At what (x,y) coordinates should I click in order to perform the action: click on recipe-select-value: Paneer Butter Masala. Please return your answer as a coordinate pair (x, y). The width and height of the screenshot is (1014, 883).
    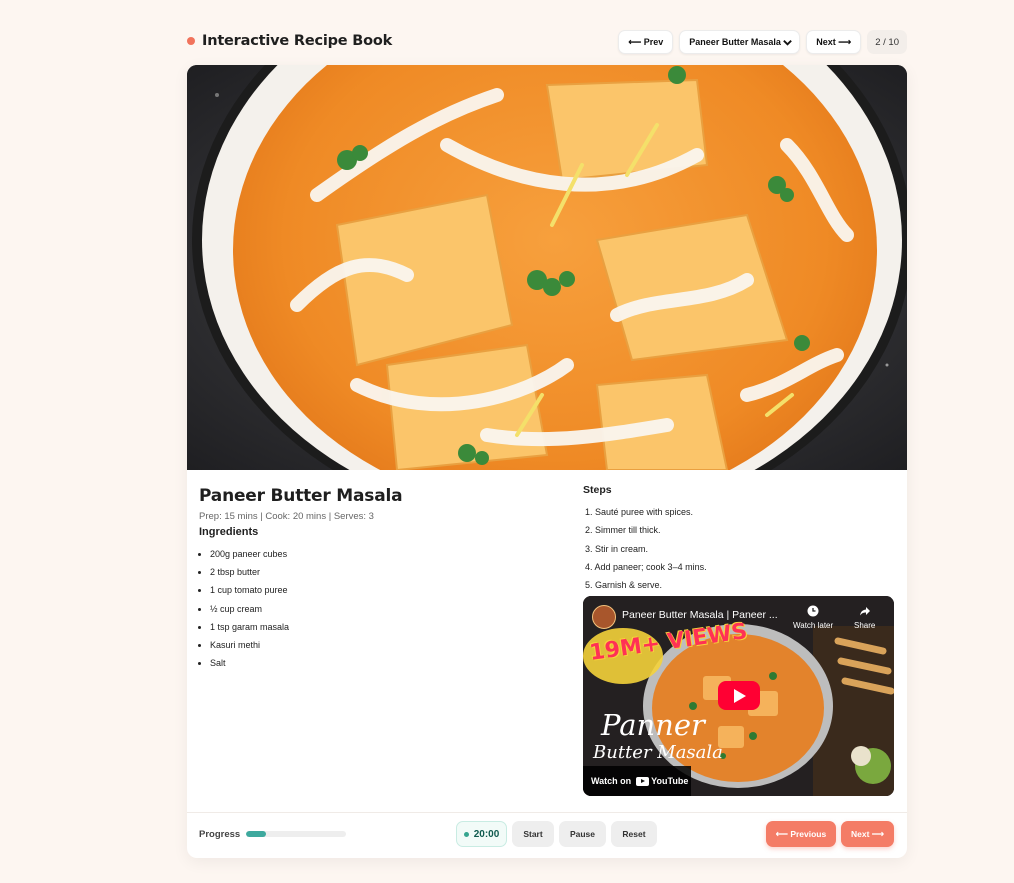
    Looking at the image, I should click on (735, 42).